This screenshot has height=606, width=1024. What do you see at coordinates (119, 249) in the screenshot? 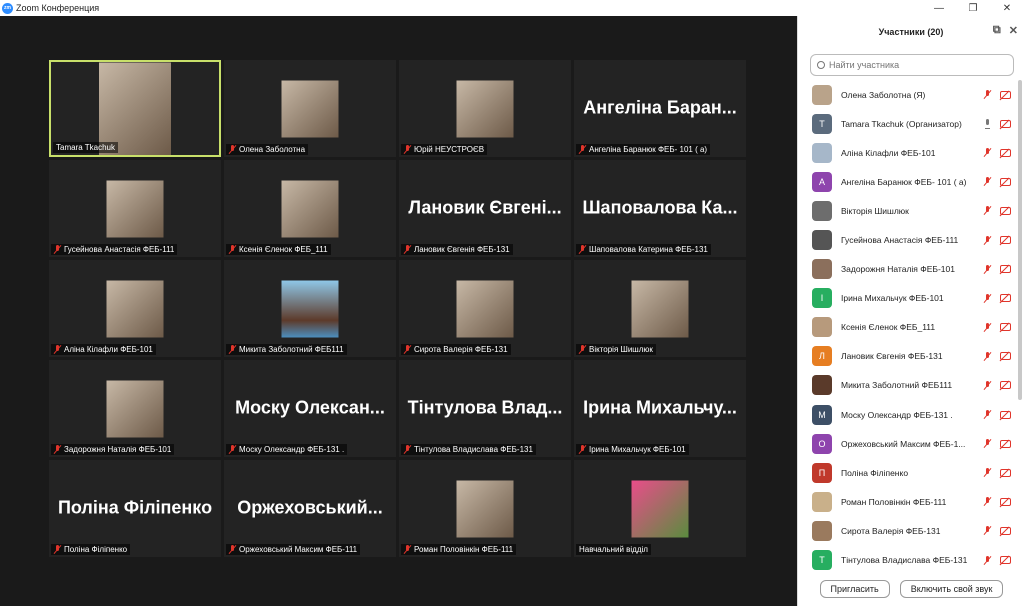
I see `tile-name-text: Гусейнова Анастасія ФЕБ-111` at bounding box center [119, 249].